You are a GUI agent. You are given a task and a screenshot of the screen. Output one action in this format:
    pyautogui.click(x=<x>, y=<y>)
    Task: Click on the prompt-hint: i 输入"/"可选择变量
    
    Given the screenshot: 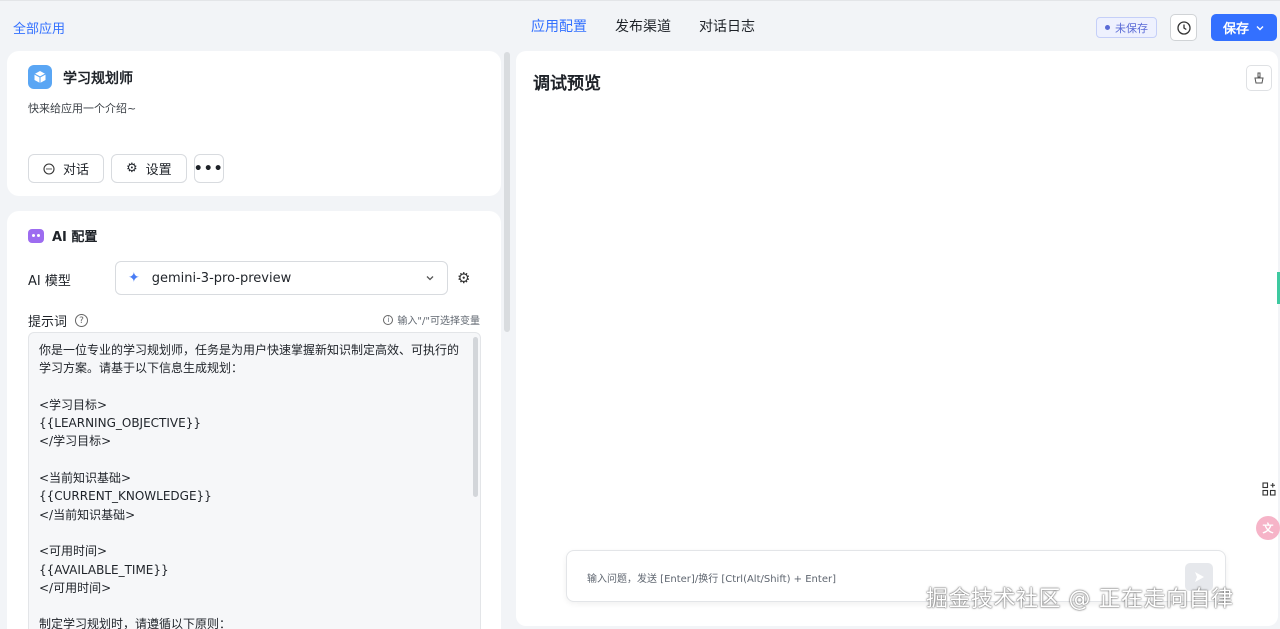 What is the action you would take?
    pyautogui.click(x=431, y=319)
    